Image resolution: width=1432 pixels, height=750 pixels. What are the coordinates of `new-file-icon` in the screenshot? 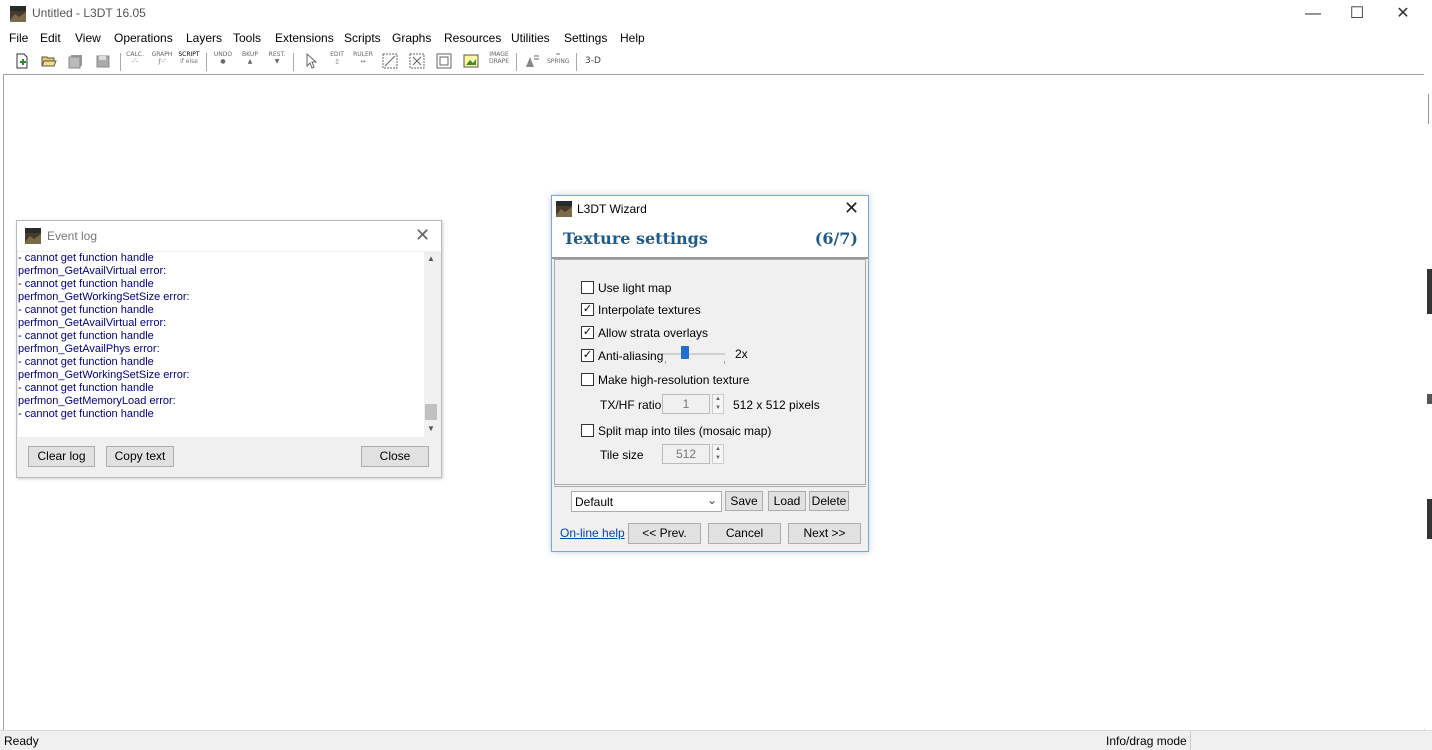 It's located at (22, 61).